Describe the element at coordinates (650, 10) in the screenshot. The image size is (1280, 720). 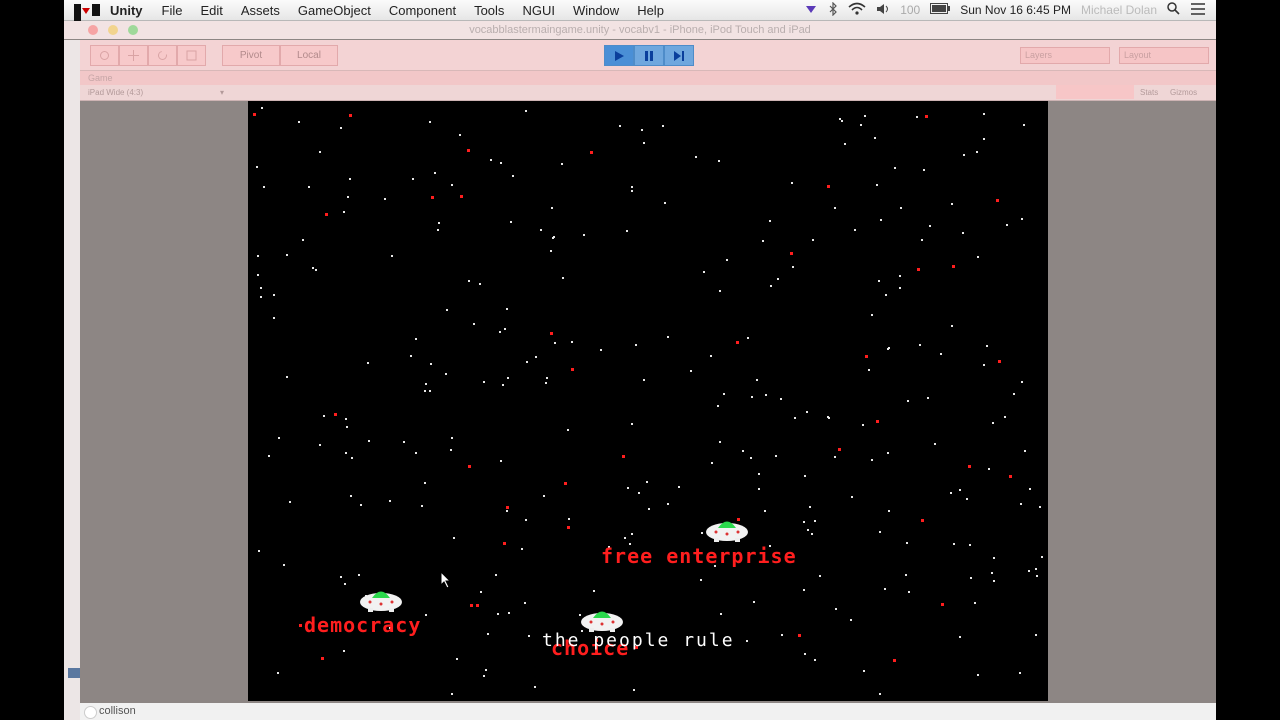
I see `menu-help: Help` at that location.